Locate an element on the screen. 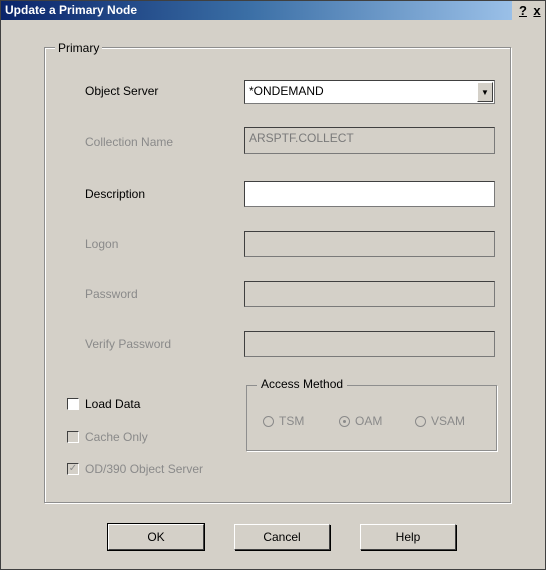 Image resolution: width=546 pixels, height=570 pixels. cancel-button: Cancel is located at coordinates (282, 537).